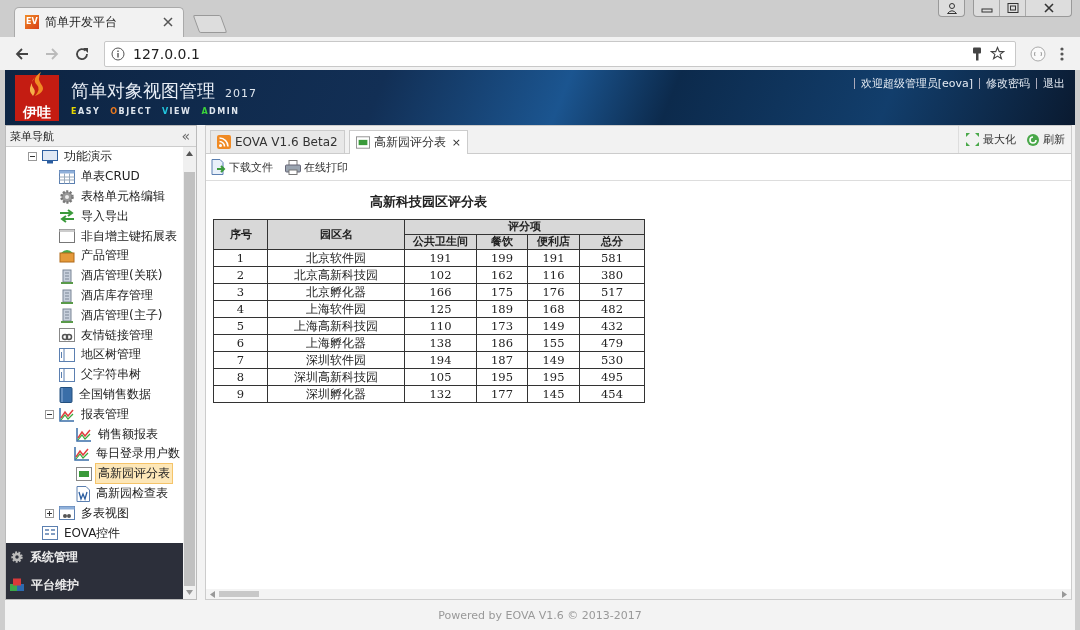 The image size is (1080, 630). What do you see at coordinates (553, 309) in the screenshot?
I see `table-cell: 168` at bounding box center [553, 309].